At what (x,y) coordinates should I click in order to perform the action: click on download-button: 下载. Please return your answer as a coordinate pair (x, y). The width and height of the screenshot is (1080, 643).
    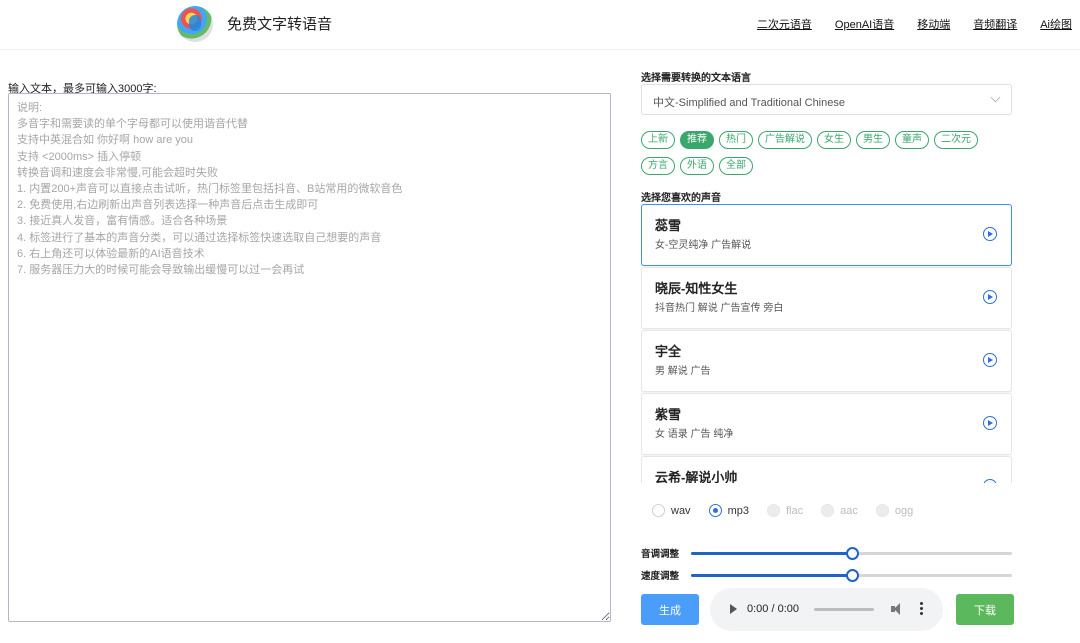
    Looking at the image, I should click on (985, 609).